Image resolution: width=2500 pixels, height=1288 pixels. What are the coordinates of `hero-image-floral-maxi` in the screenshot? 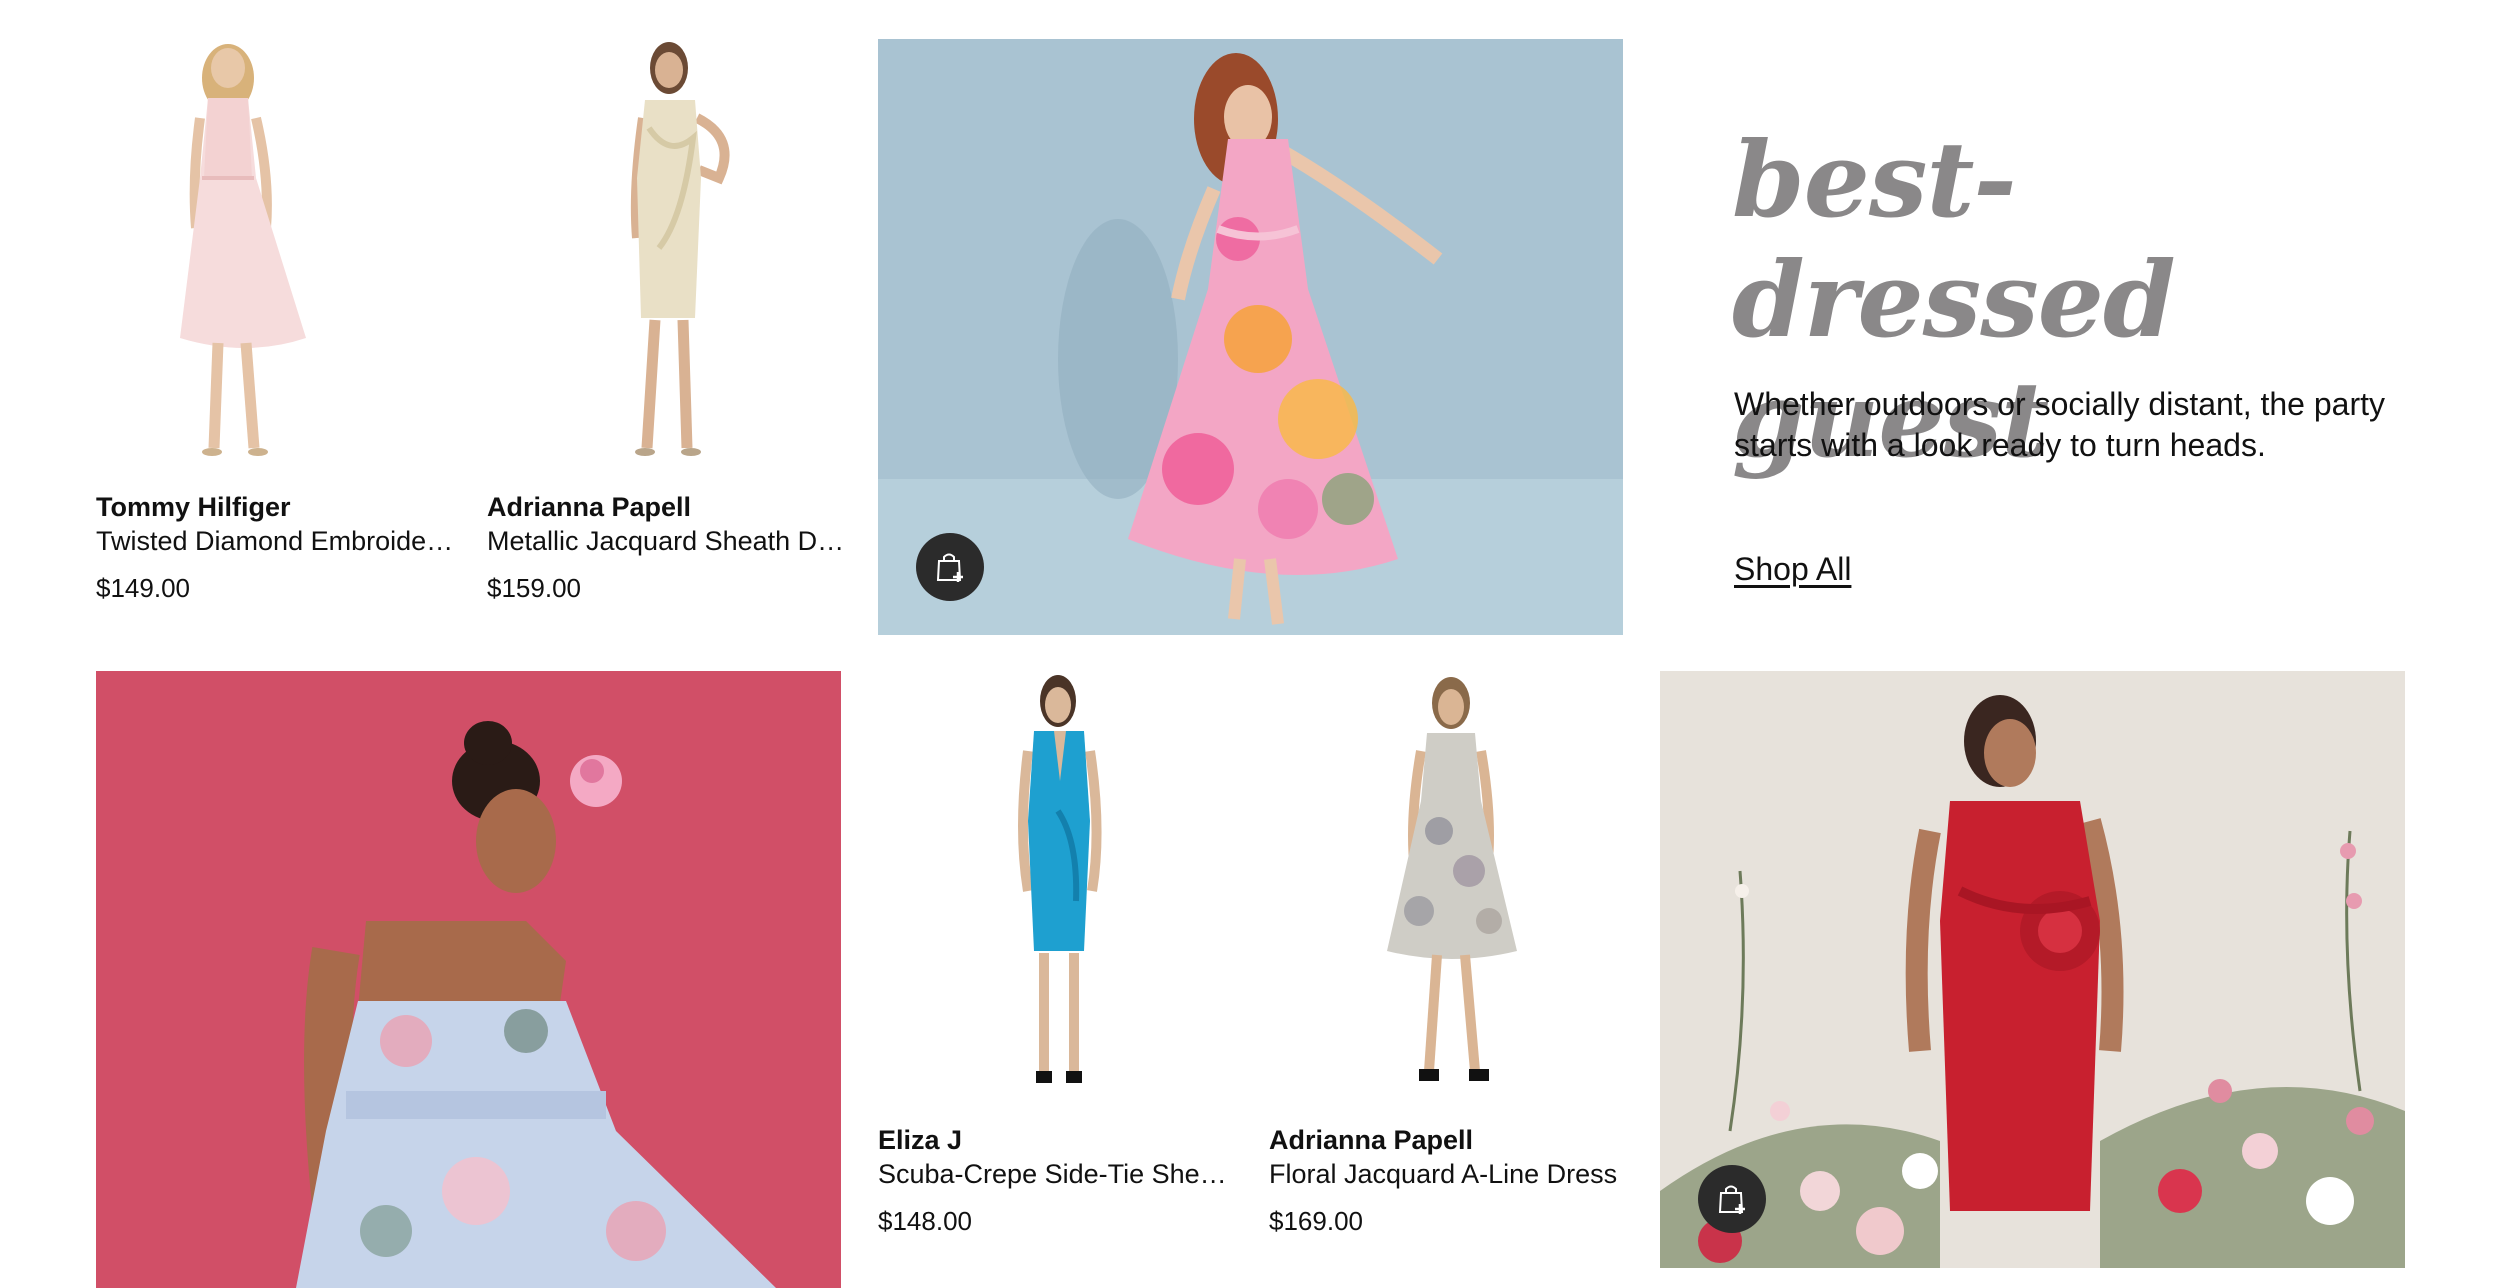 It's located at (1250, 337).